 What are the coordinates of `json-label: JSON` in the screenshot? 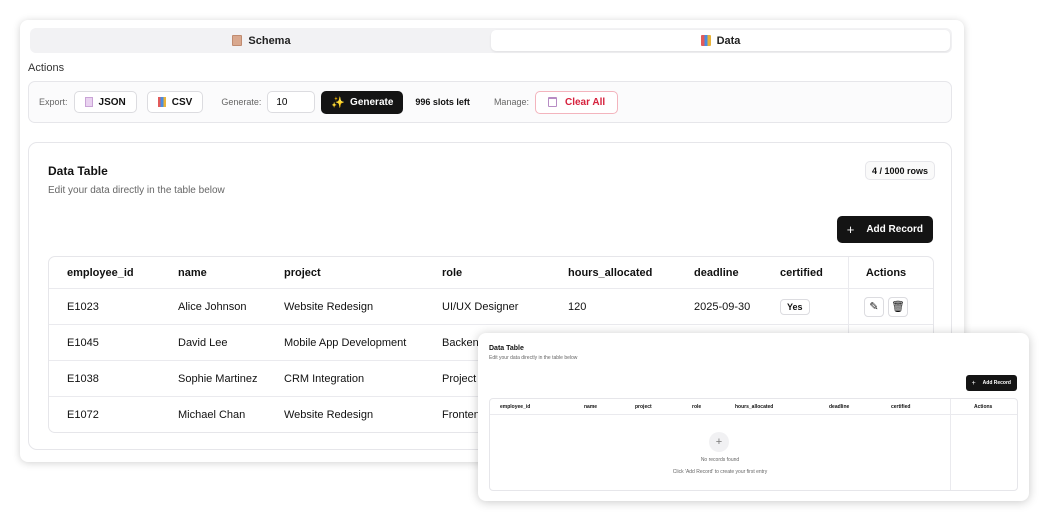 It's located at (112, 102).